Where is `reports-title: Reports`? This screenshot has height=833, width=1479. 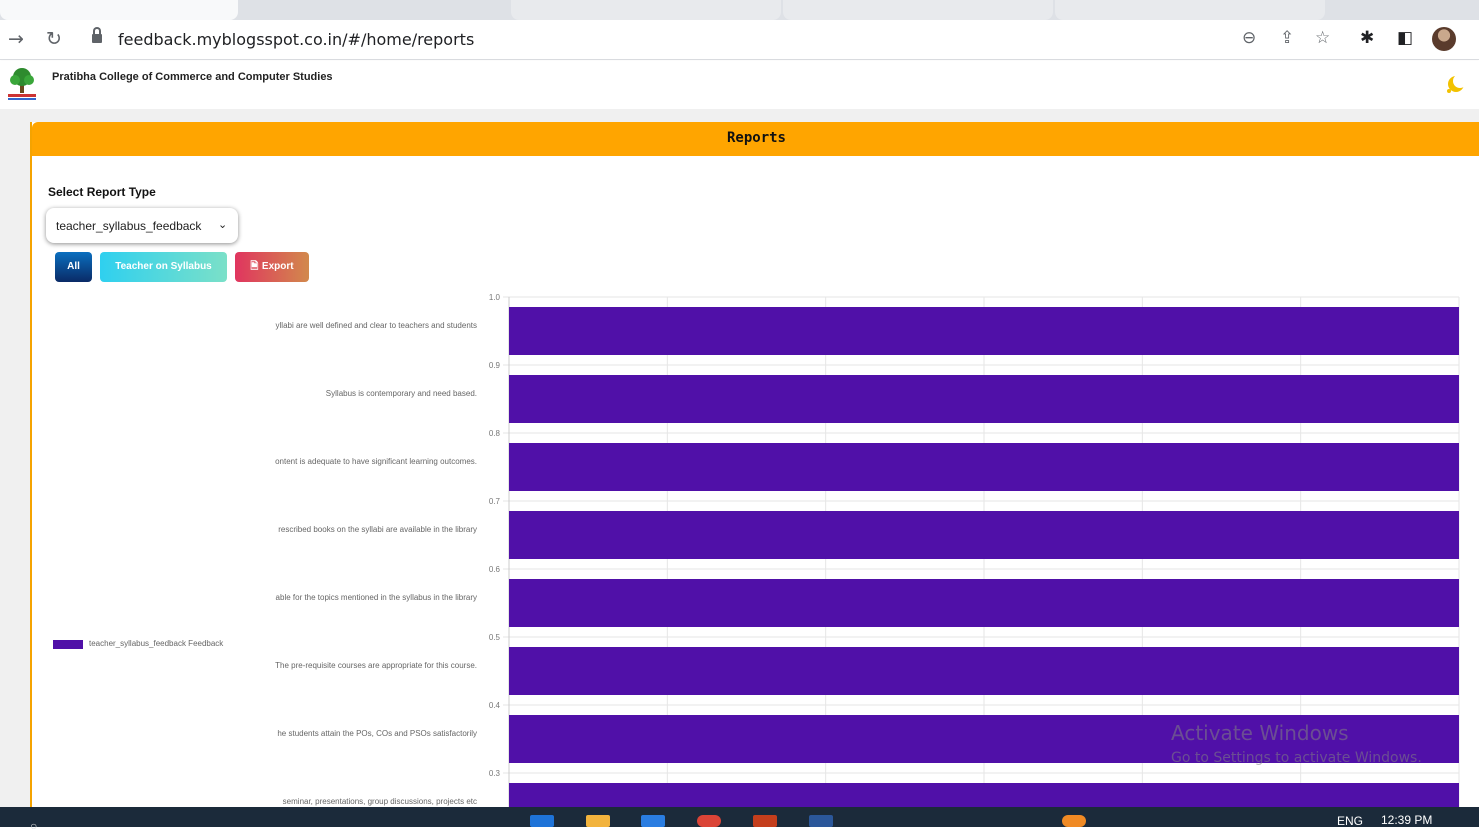 reports-title: Reports is located at coordinates (756, 138).